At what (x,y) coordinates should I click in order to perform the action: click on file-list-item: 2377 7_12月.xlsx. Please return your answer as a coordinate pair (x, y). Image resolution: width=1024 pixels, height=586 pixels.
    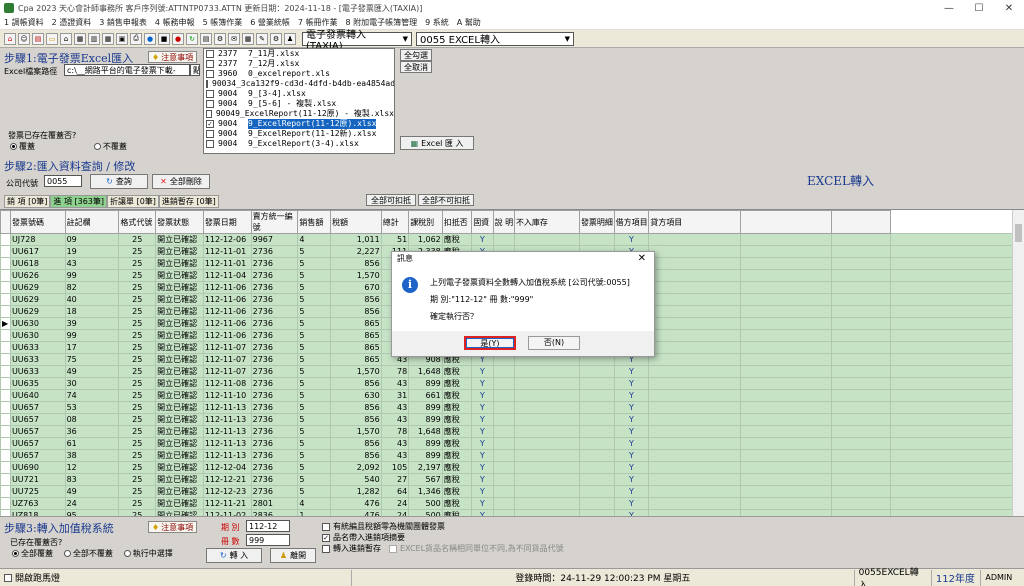
    Looking at the image, I should click on (299, 64).